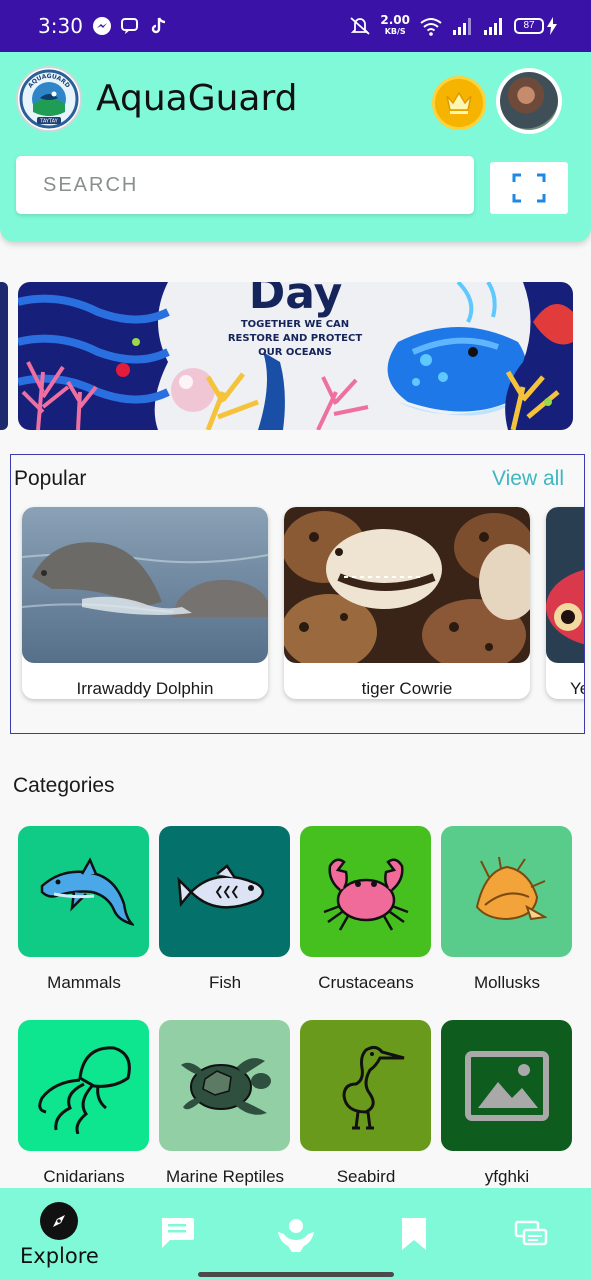 This screenshot has width=591, height=1280. What do you see at coordinates (507, 1176) in the screenshot?
I see `category-label: yfghki` at bounding box center [507, 1176].